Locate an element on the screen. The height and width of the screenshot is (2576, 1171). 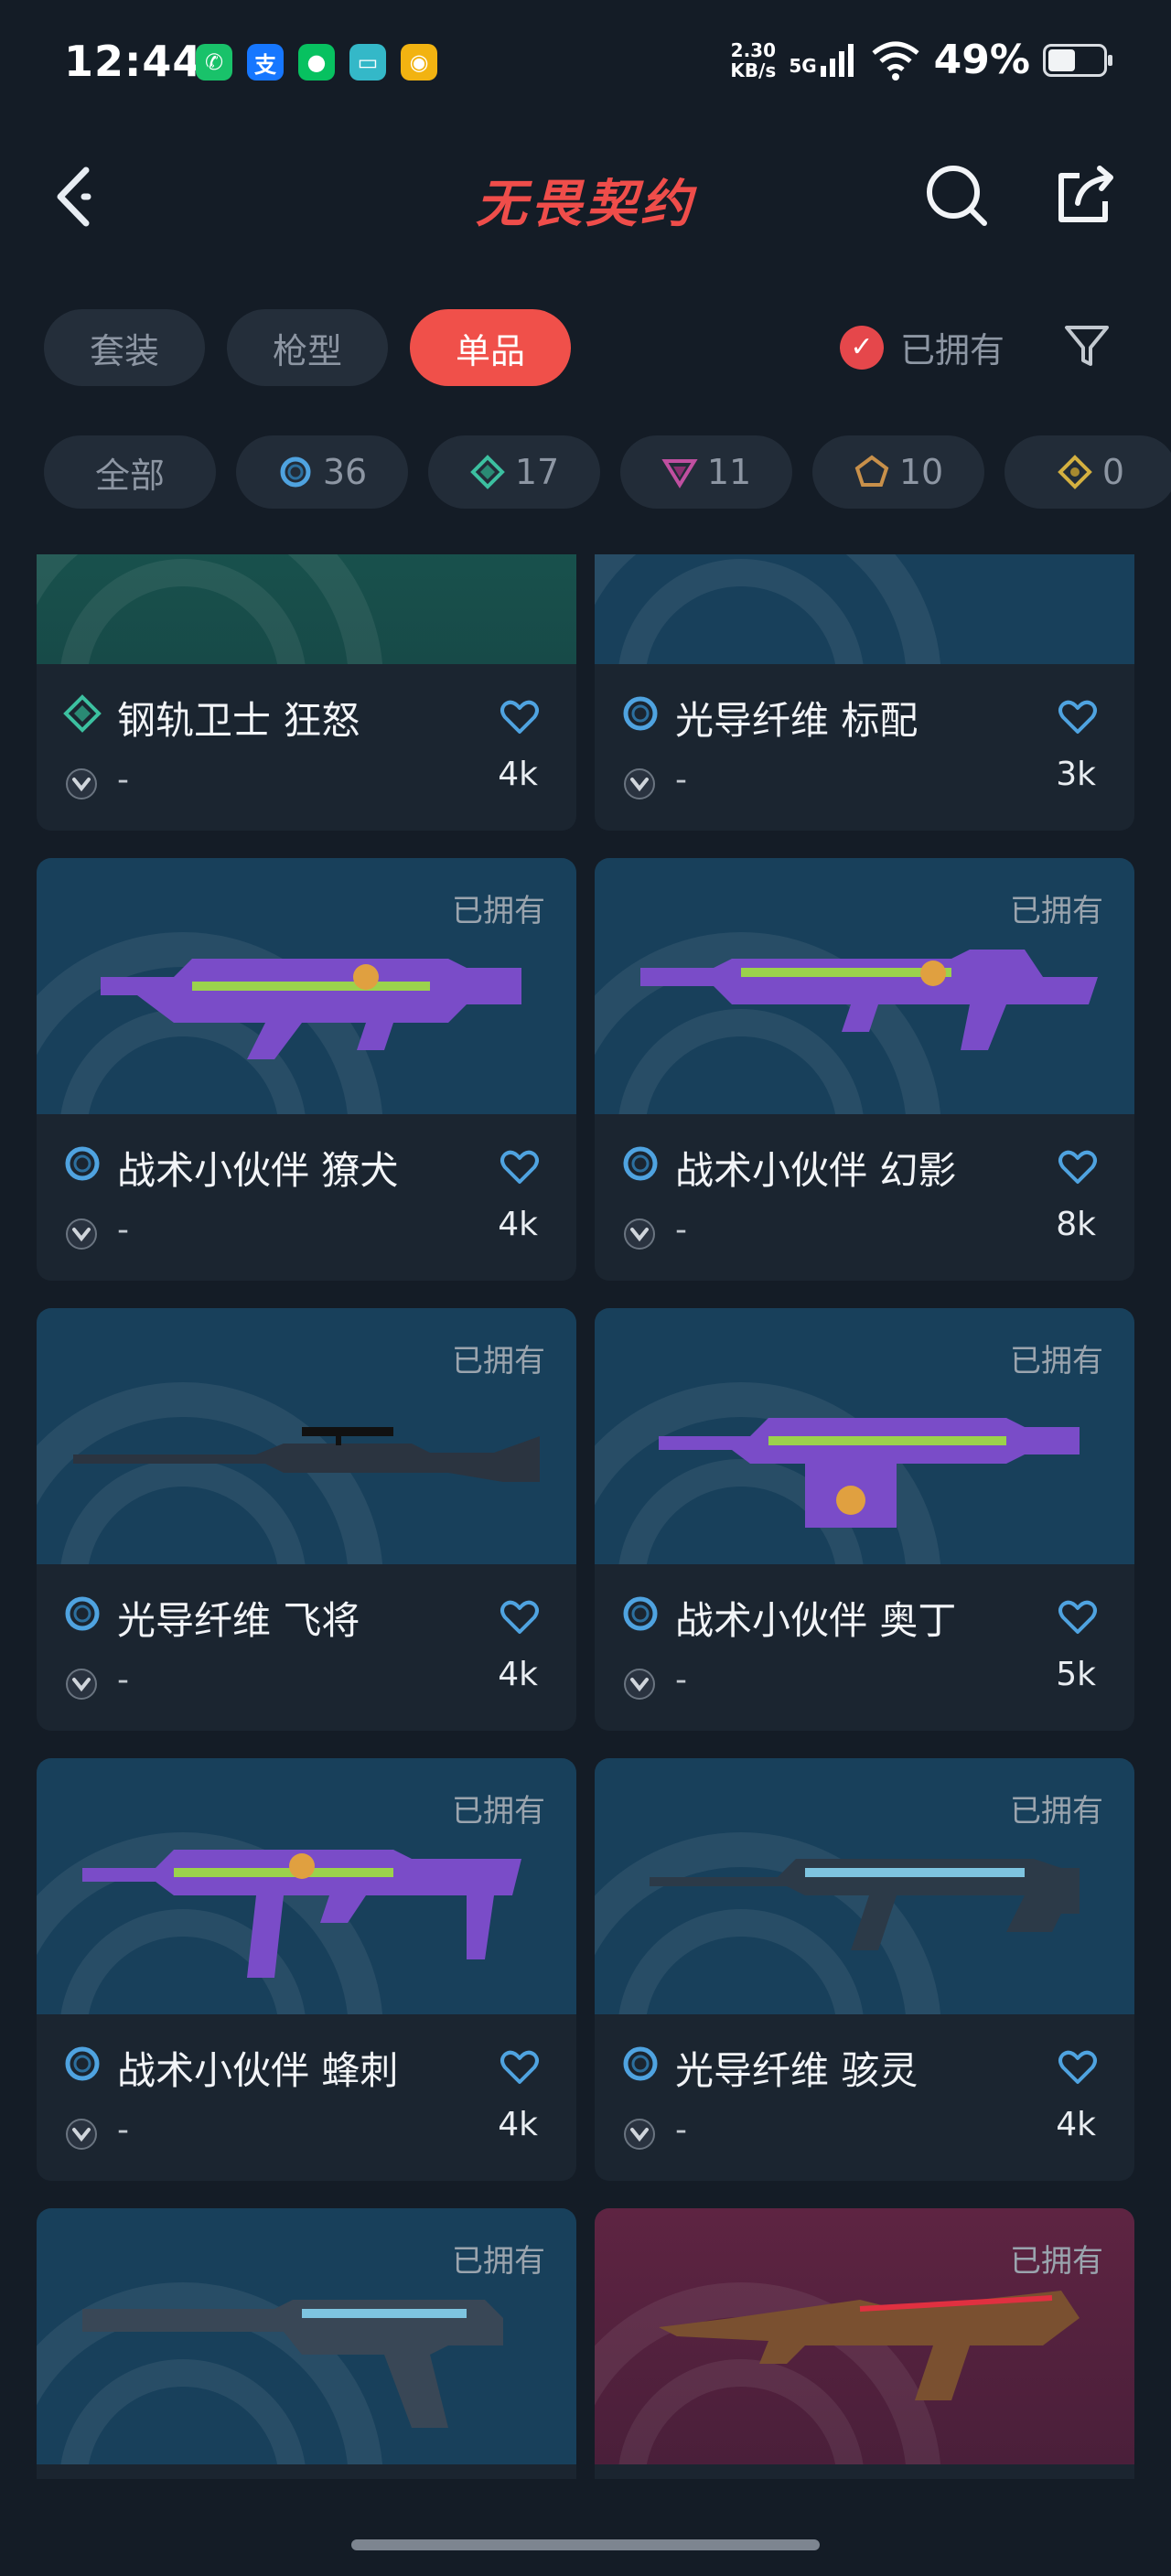
app-header: 无畏契约 is located at coordinates (585, 197).